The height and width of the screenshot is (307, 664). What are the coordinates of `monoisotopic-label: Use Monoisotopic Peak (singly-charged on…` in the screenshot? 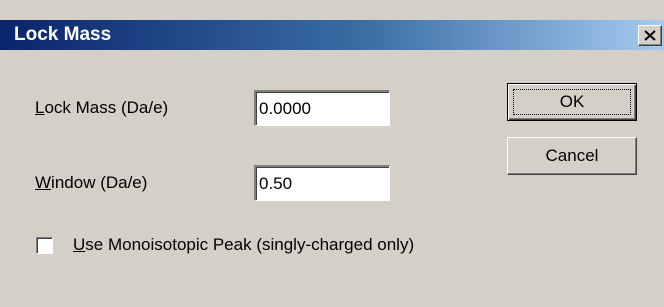 It's located at (243, 245).